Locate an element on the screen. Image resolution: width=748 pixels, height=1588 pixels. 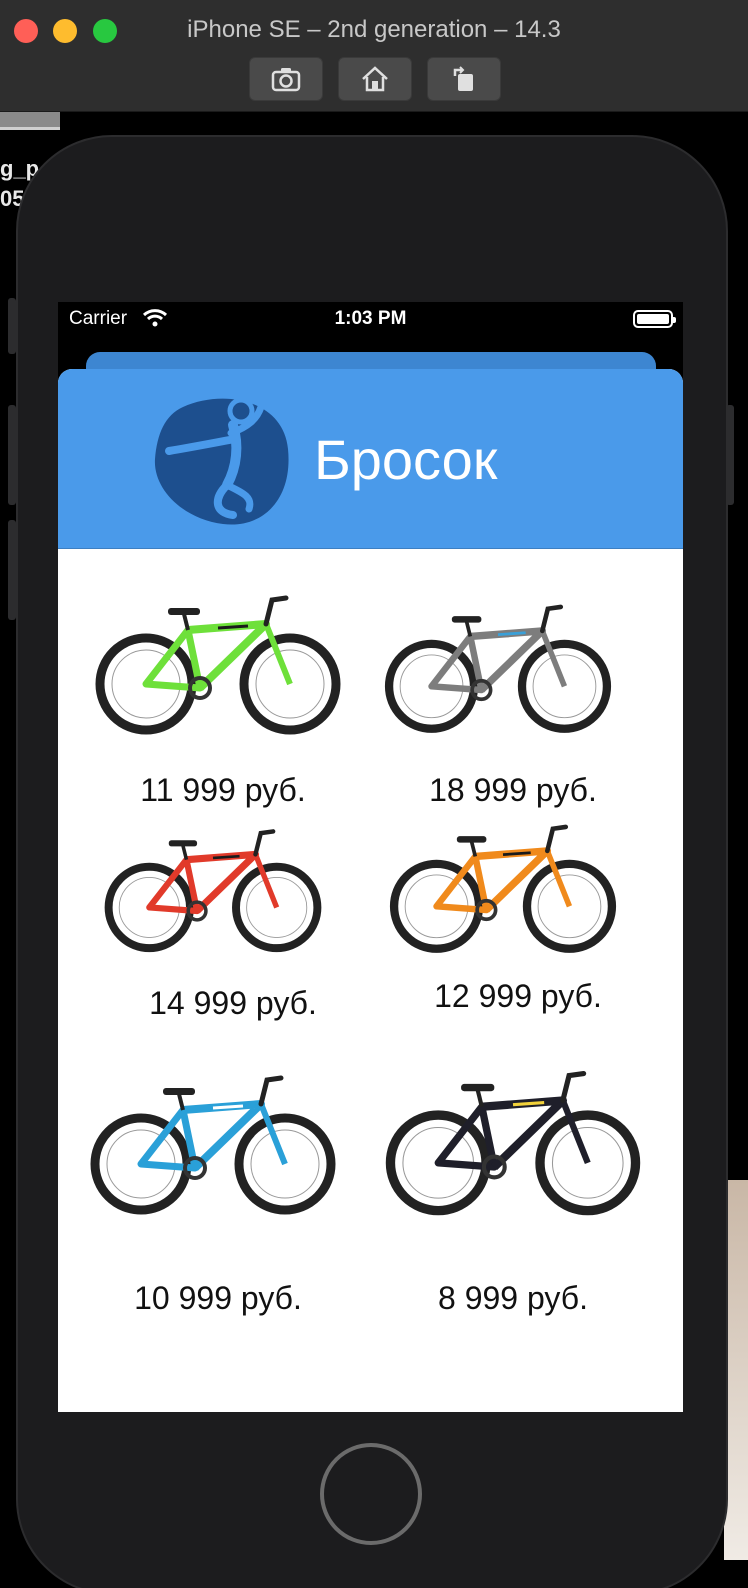
product-price: 8 999 руб. is located at coordinates (513, 1298).